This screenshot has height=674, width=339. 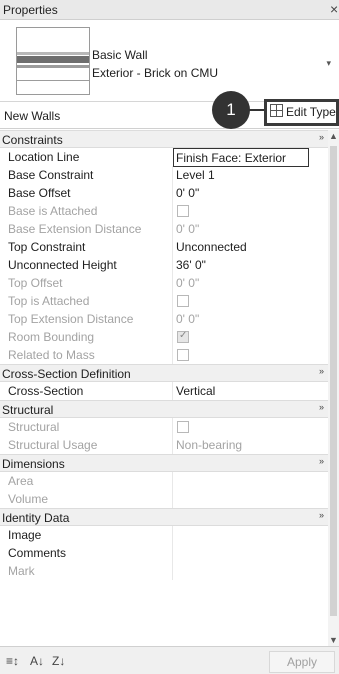 What do you see at coordinates (164, 427) in the screenshot?
I see `property-row-structural: Structural` at bounding box center [164, 427].